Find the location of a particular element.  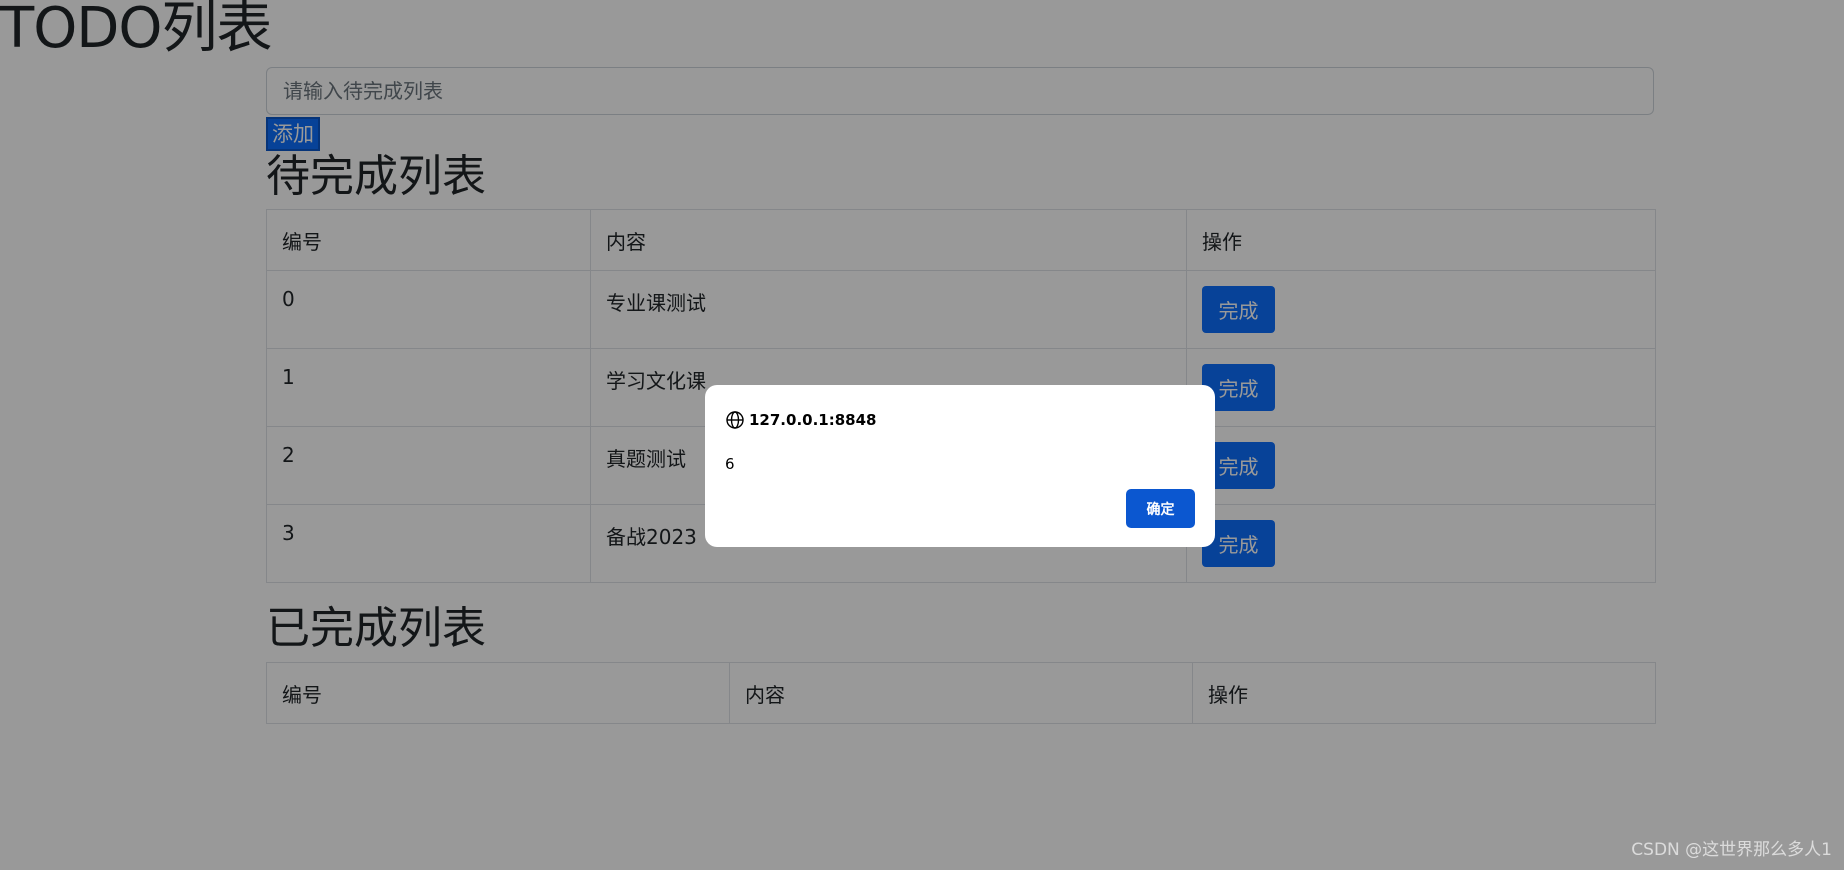

dialog-message: 6 is located at coordinates (730, 464).